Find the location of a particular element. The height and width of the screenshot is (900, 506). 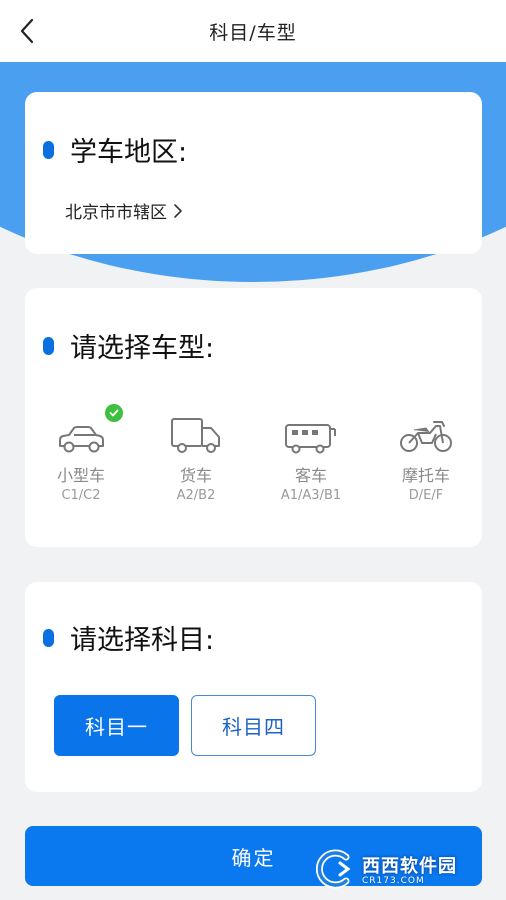

car-icon is located at coordinates (81, 434).